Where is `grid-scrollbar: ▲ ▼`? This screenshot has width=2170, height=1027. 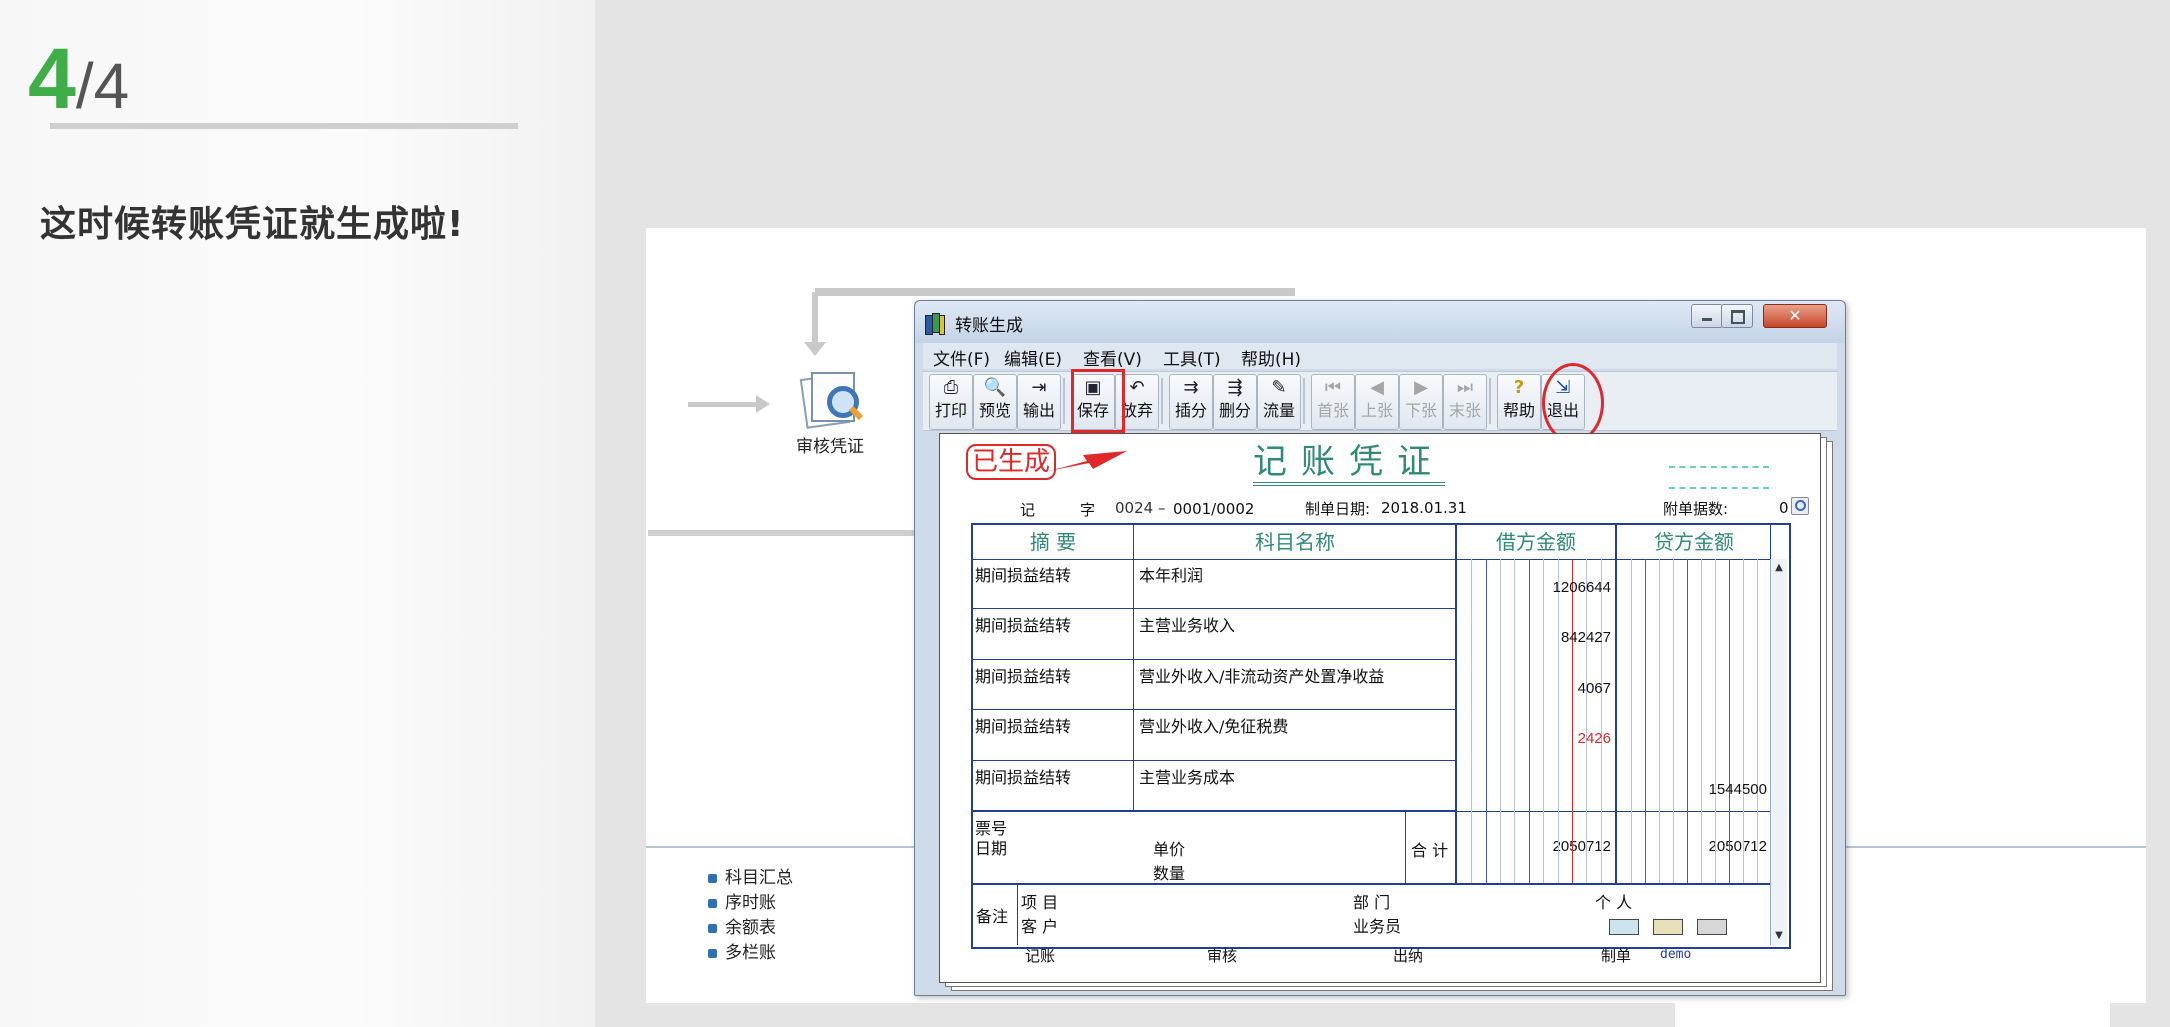
grid-scrollbar: ▲ ▼ is located at coordinates (1778, 752).